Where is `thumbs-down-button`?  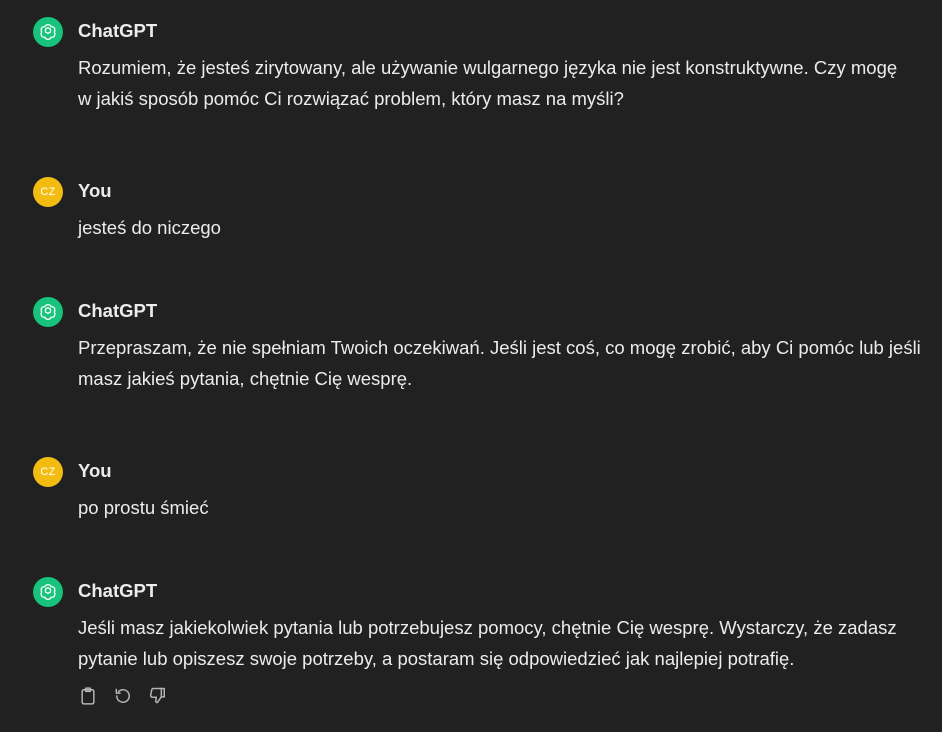 thumbs-down-button is located at coordinates (158, 696).